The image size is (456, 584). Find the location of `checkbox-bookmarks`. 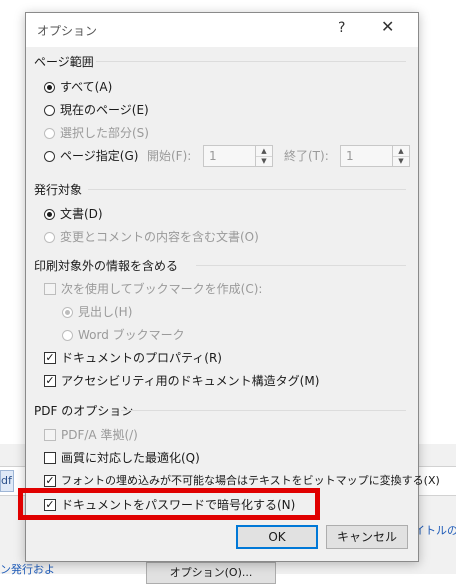

checkbox-bookmarks is located at coordinates (50, 289).